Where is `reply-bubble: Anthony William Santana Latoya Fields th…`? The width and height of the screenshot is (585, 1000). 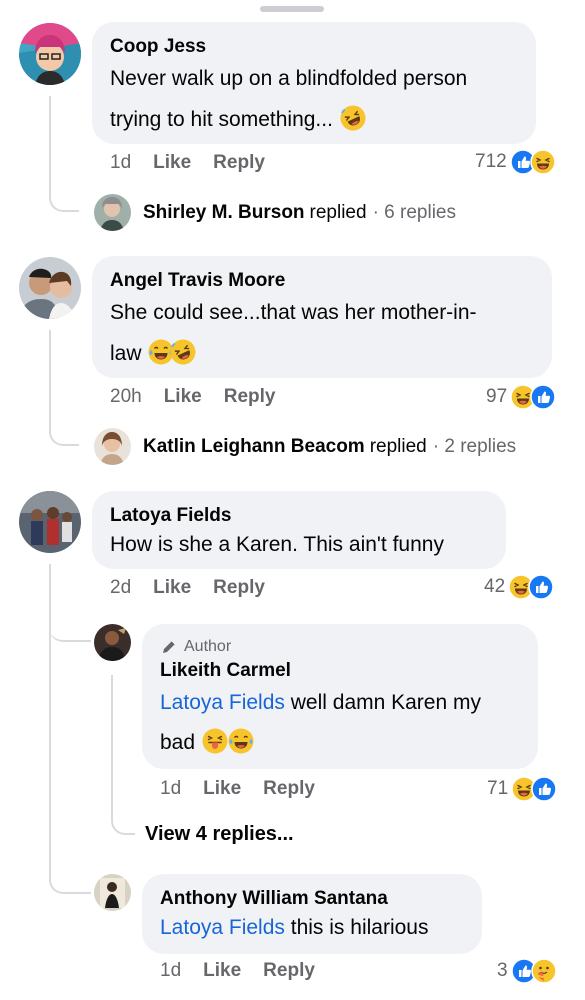 reply-bubble: Anthony William Santana Latoya Fields th… is located at coordinates (312, 914).